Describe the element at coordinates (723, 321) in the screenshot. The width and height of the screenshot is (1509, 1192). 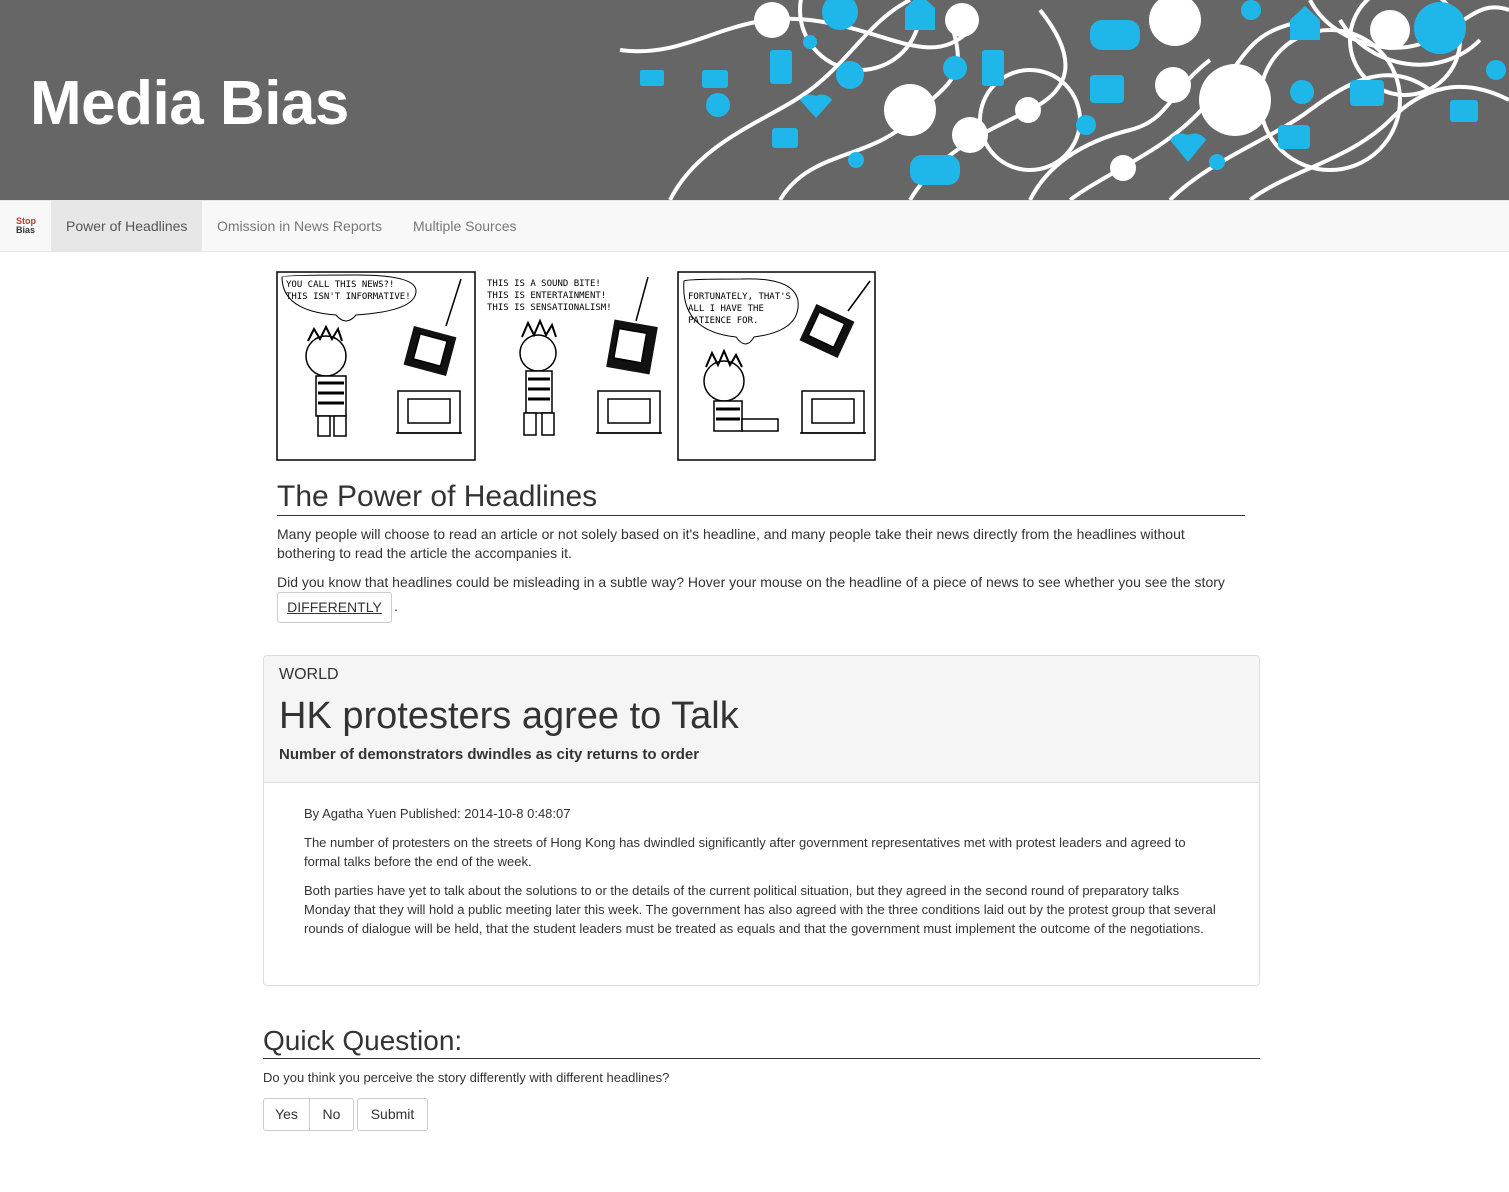
I see `comic-speech-3c: PATIENCE FOR.` at that location.